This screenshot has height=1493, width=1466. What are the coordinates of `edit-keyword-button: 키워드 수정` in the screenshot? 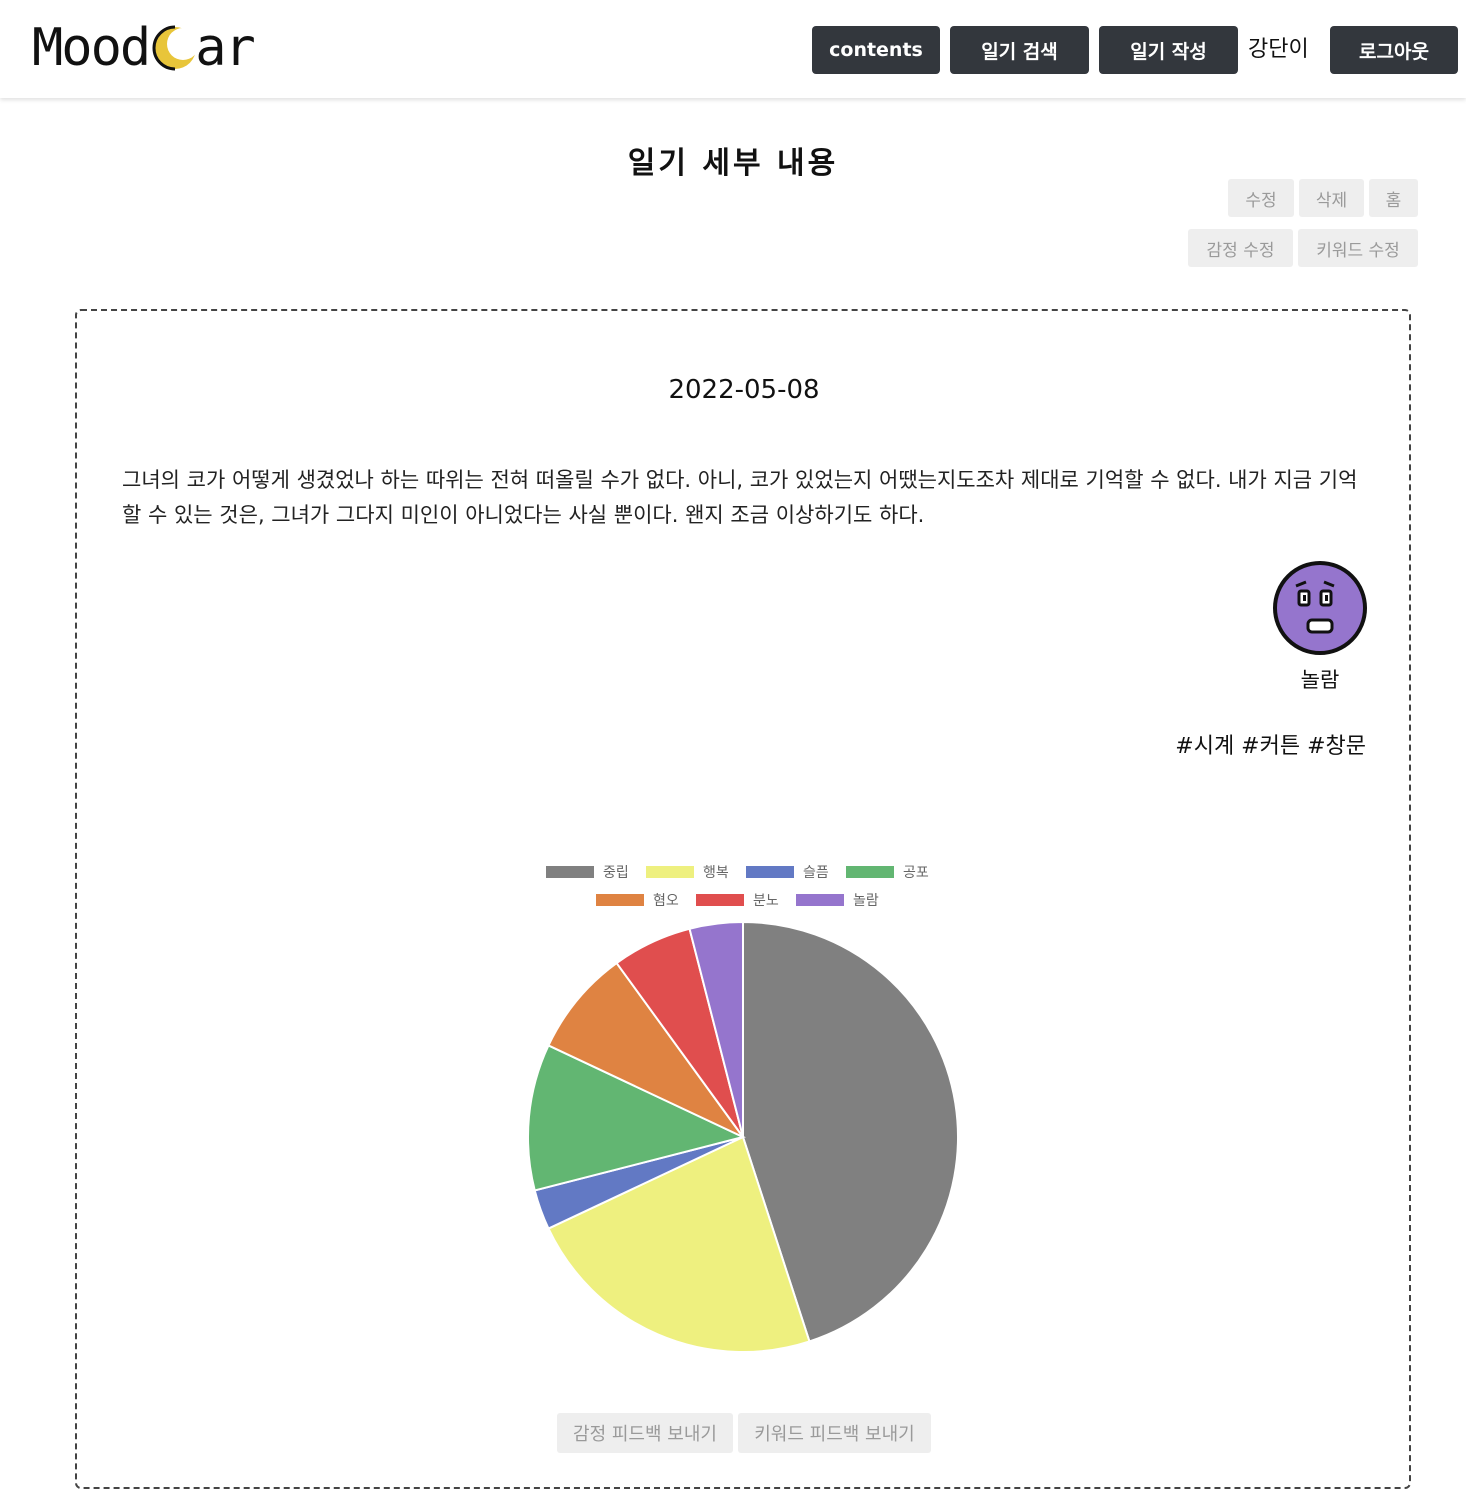 It's located at (1358, 248).